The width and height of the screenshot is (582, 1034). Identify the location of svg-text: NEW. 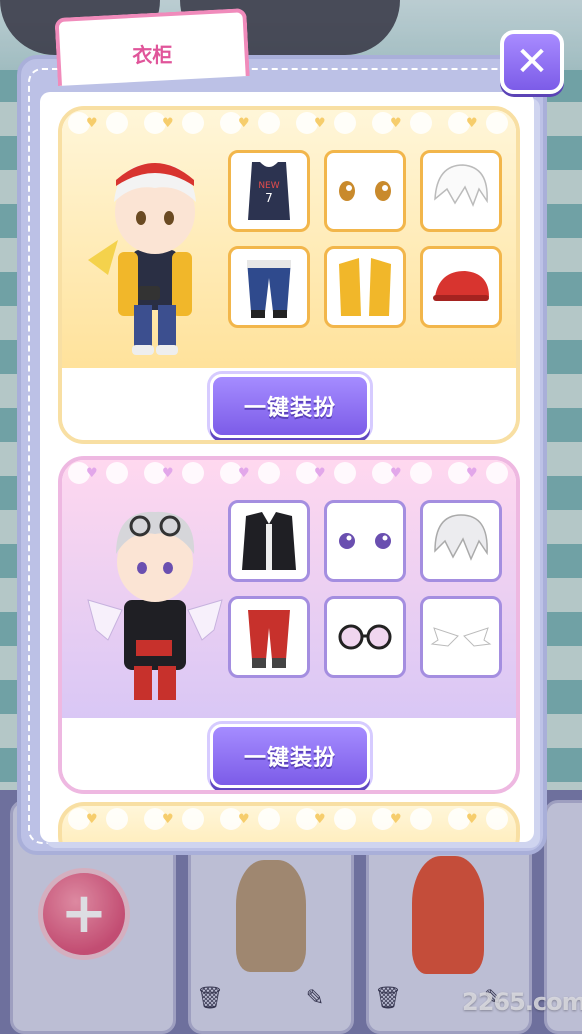
(268, 186).